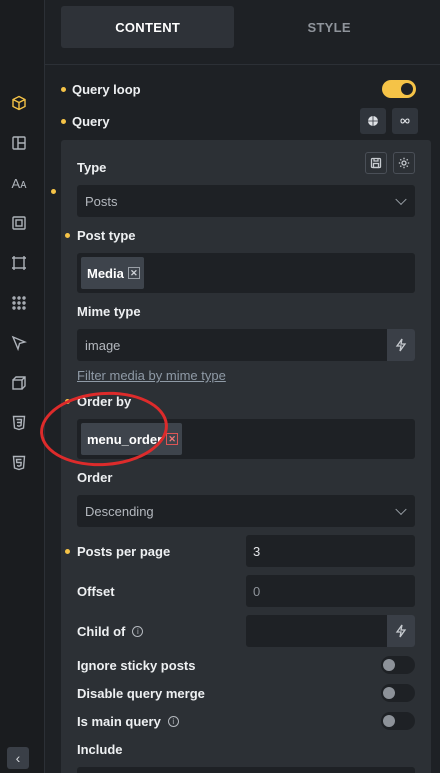 This screenshot has width=440, height=773. What do you see at coordinates (19, 463) in the screenshot?
I see `html5-icon` at bounding box center [19, 463].